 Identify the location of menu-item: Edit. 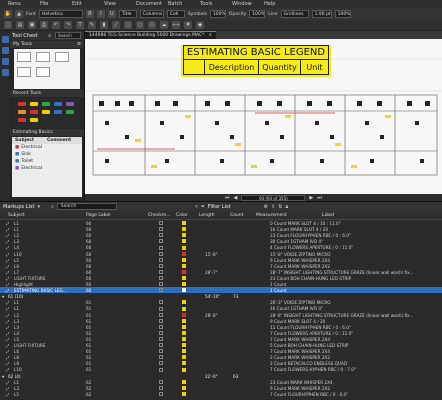
(88, 4).